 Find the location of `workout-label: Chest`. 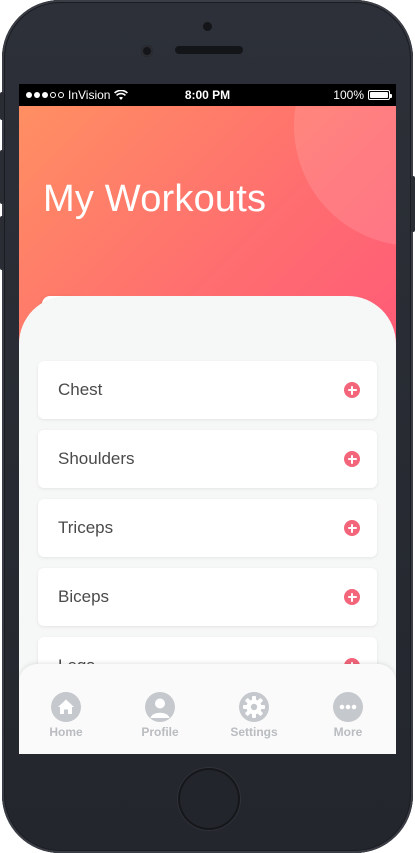

workout-label: Chest is located at coordinates (80, 389).